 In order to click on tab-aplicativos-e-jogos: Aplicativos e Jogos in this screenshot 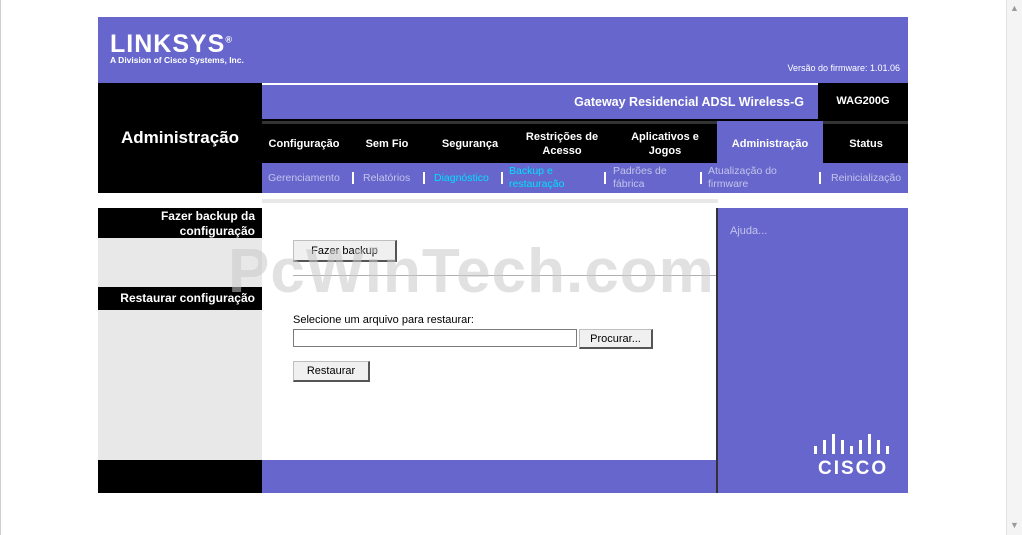, I will do `click(665, 143)`.